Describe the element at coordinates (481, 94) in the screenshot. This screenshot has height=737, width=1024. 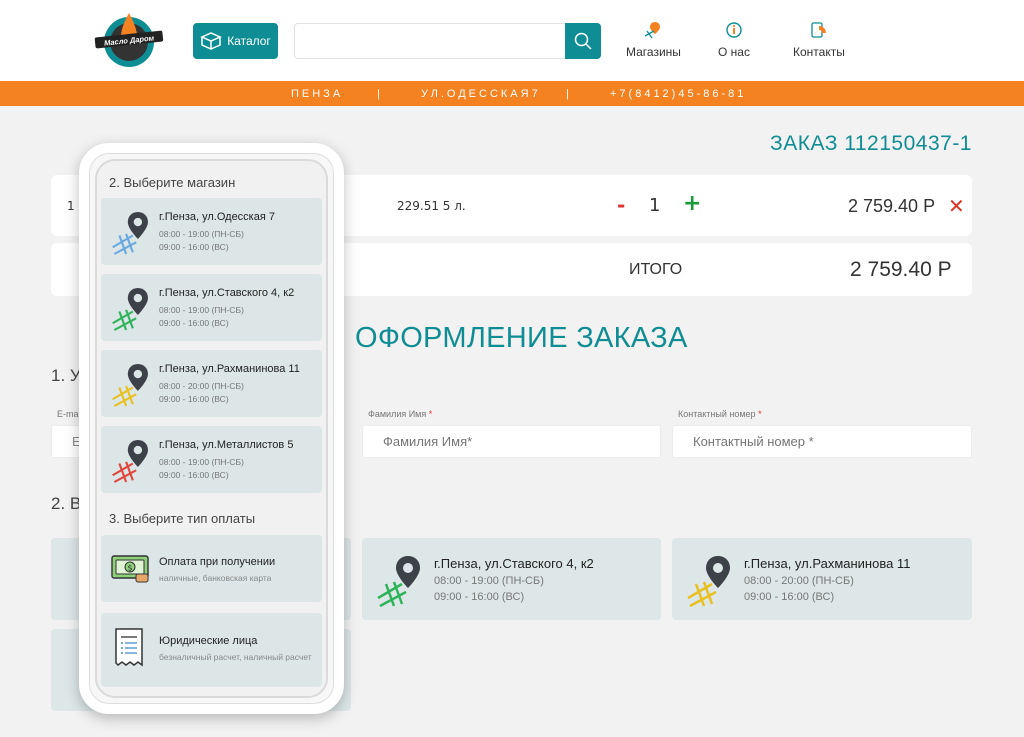
I see `info-street: УЛ.ОДЕССКАЯ7` at that location.